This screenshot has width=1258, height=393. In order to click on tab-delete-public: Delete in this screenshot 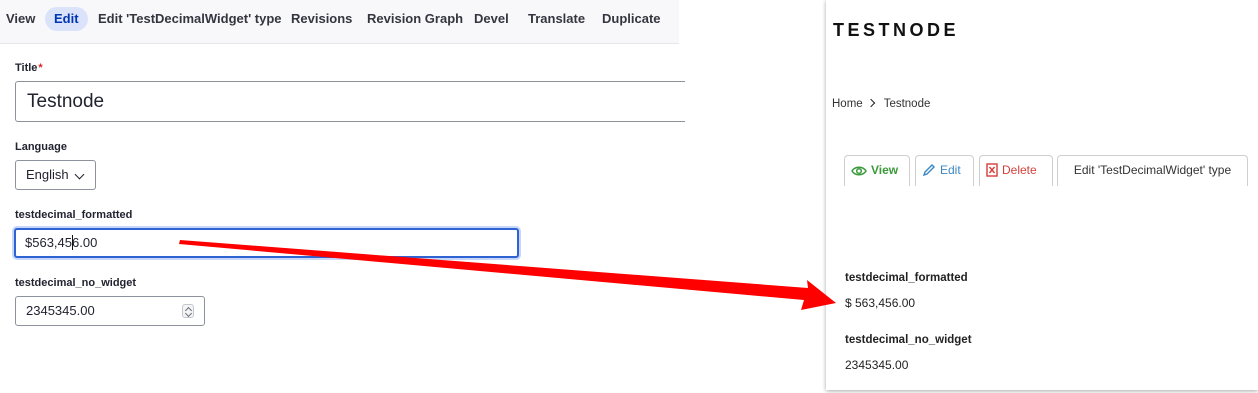, I will do `click(1016, 170)`.